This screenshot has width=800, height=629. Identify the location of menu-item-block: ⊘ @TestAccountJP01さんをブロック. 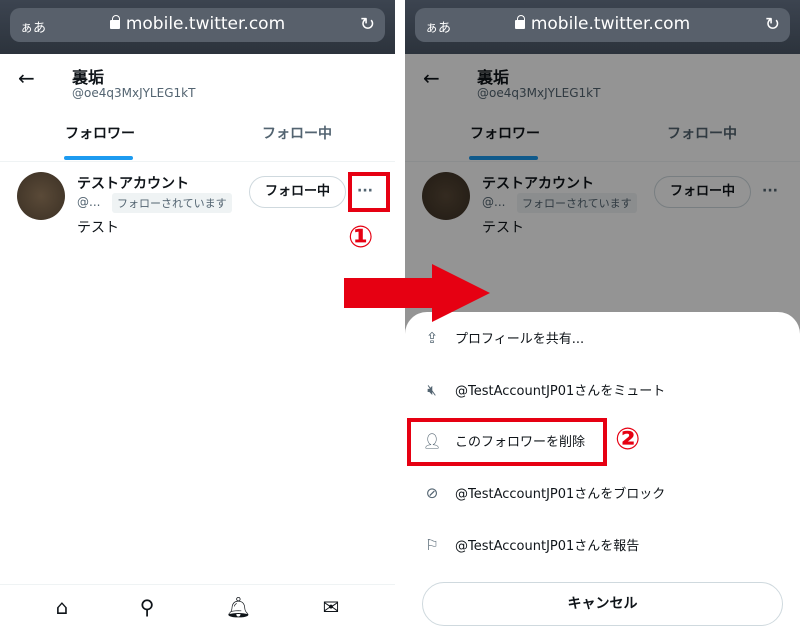
(543, 493).